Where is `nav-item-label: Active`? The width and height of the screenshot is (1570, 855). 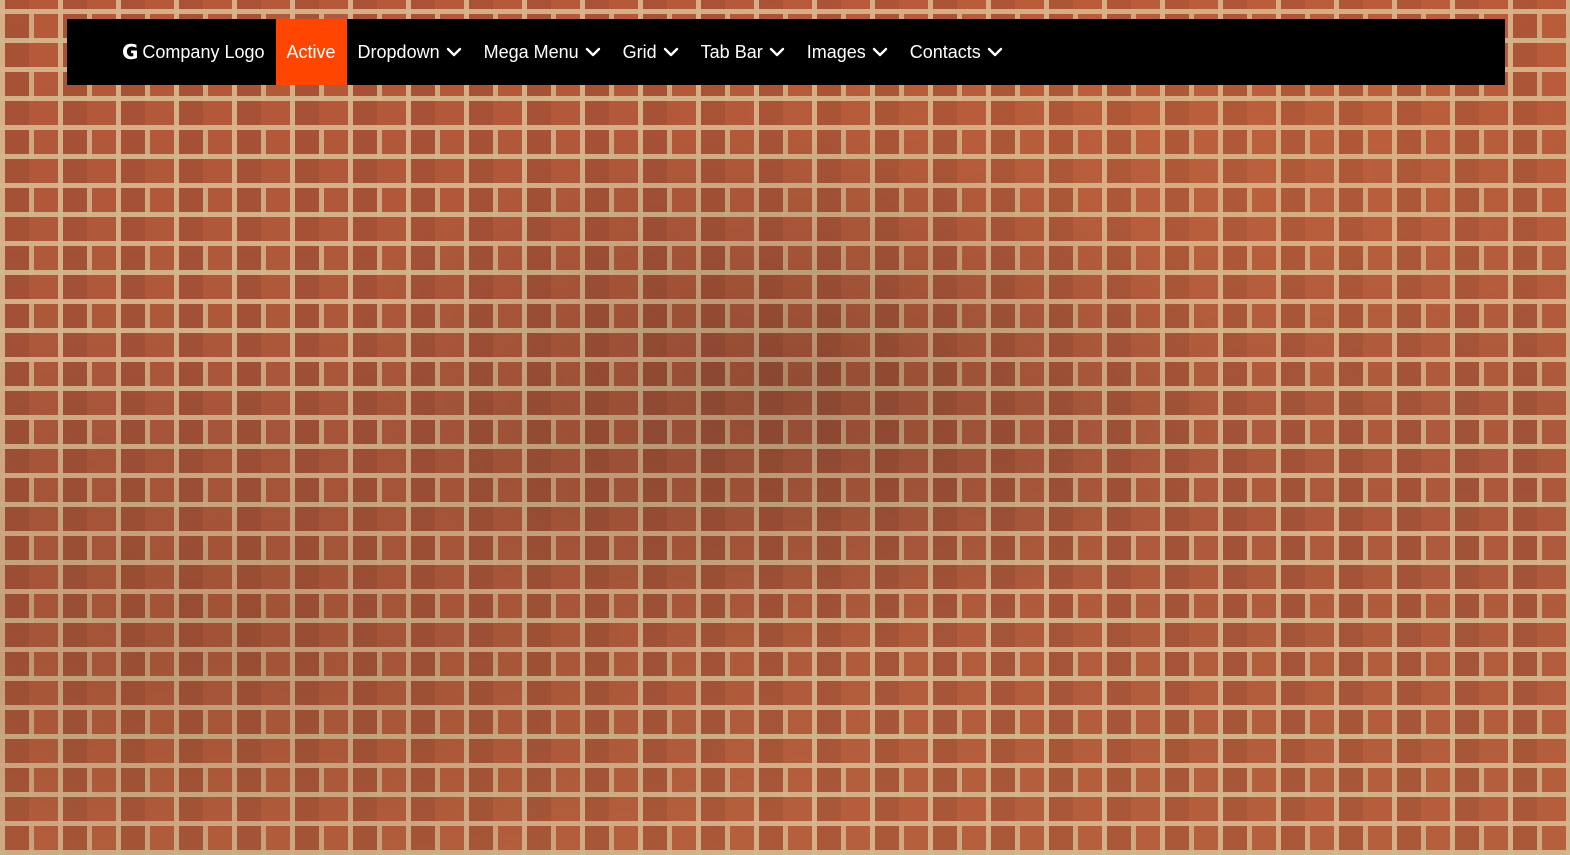
nav-item-label: Active is located at coordinates (311, 51).